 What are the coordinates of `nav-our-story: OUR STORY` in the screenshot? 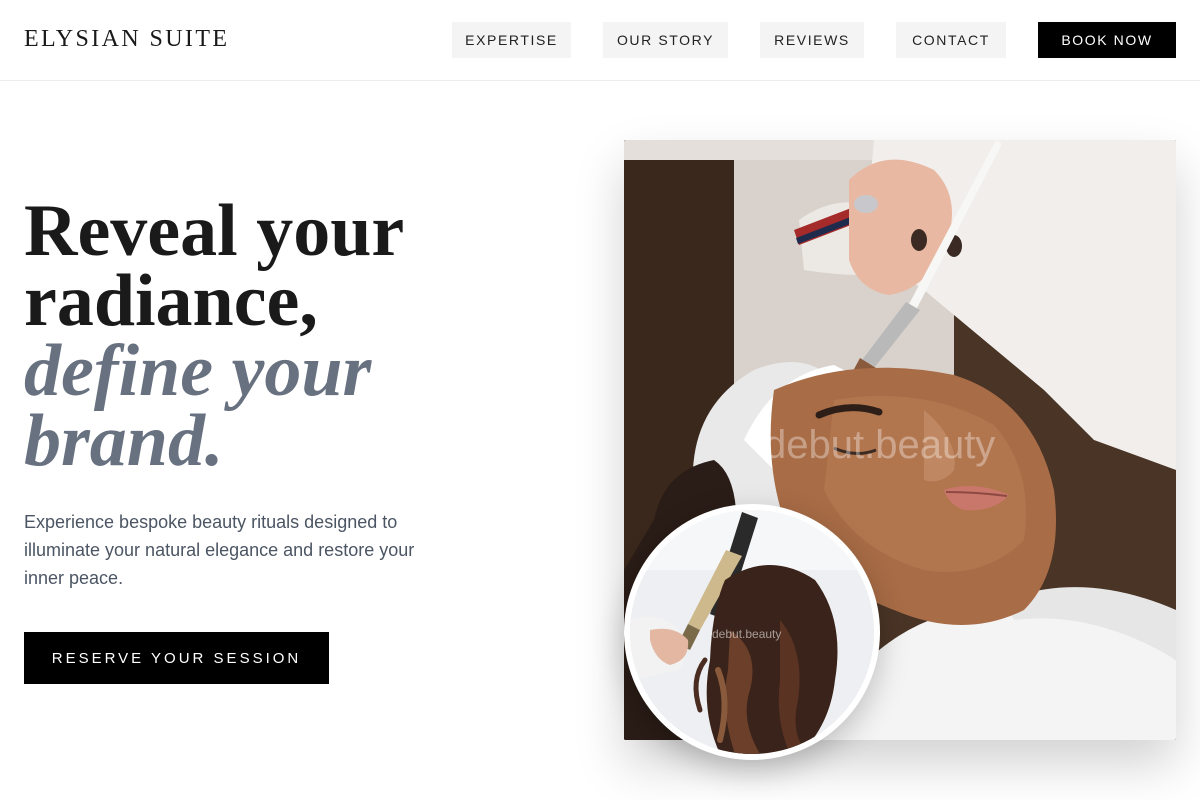 It's located at (665, 40).